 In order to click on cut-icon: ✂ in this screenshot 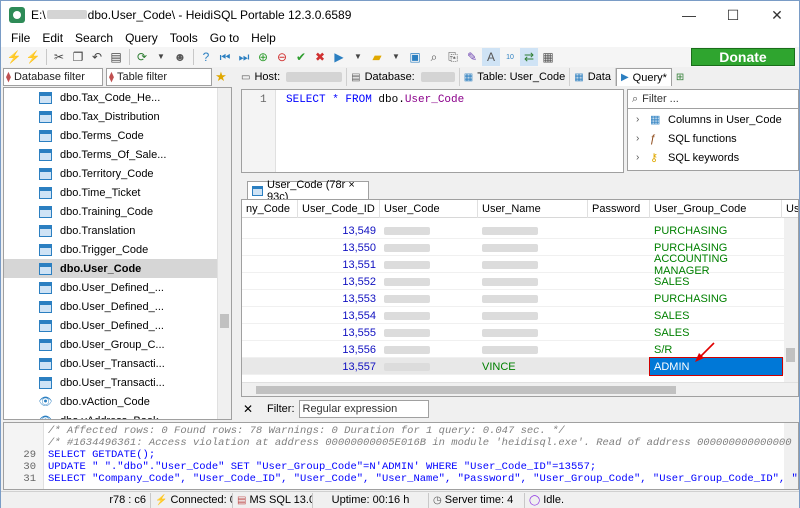, I will do `click(59, 57)`.